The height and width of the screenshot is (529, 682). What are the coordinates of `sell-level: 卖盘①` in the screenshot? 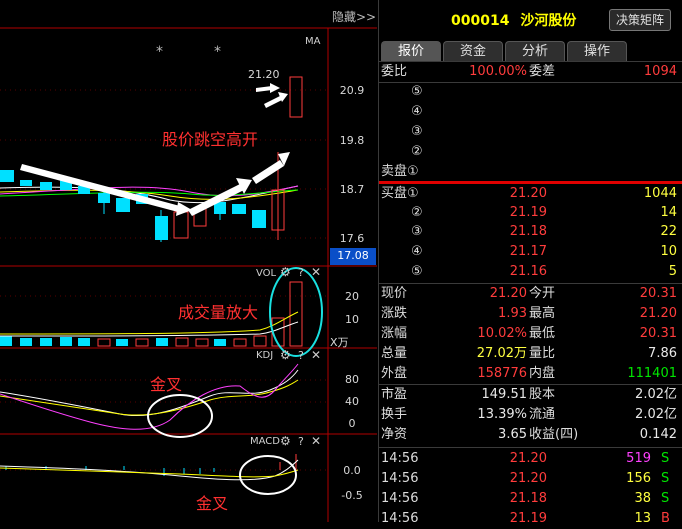 It's located at (400, 171).